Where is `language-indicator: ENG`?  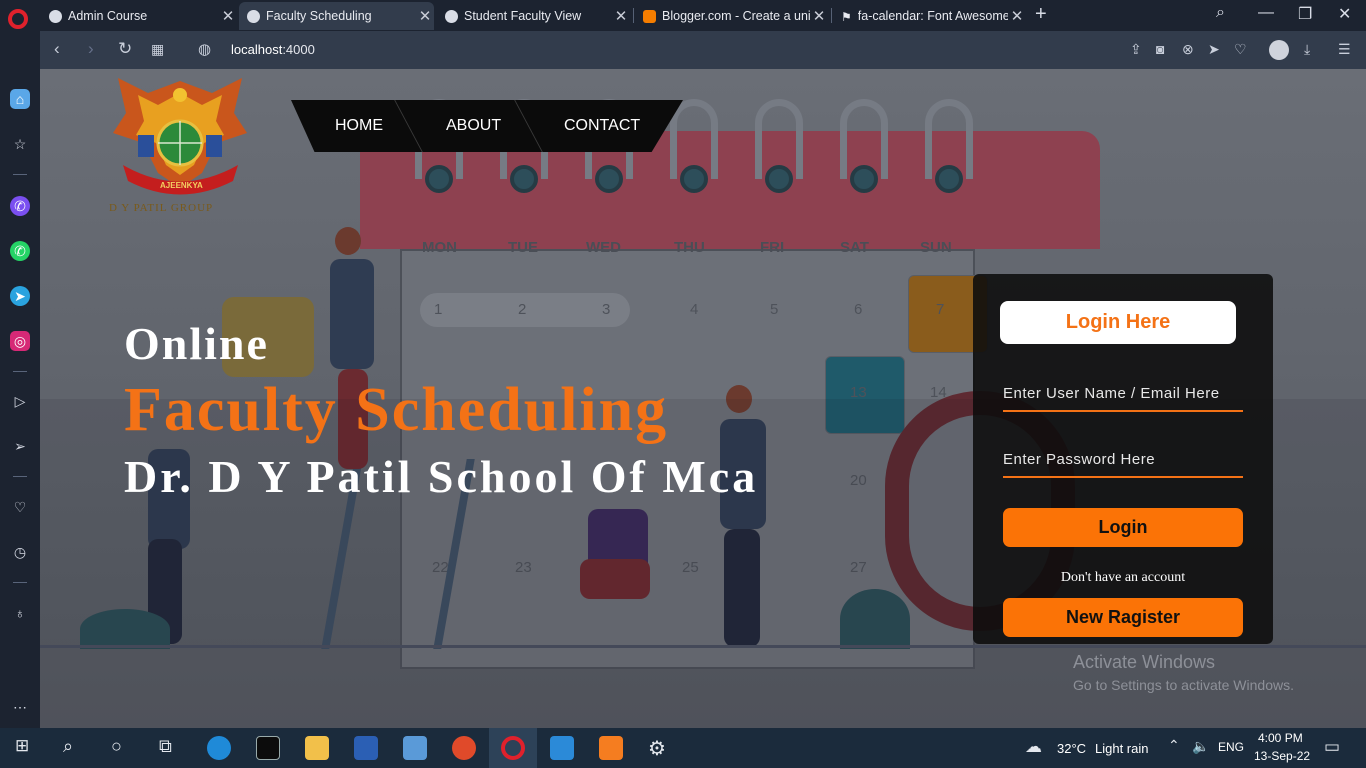
language-indicator: ENG is located at coordinates (1231, 747).